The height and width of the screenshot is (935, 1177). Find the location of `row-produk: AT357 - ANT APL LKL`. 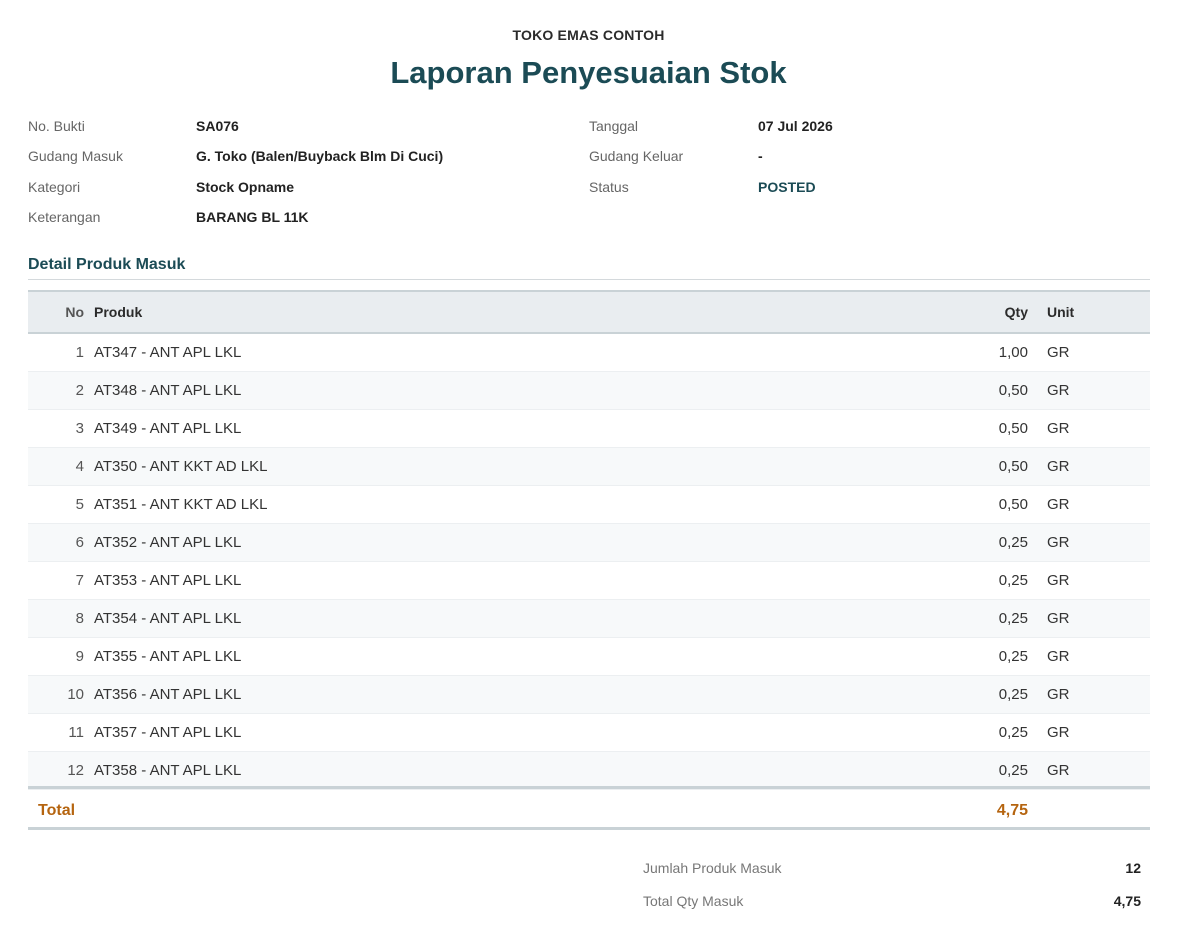

row-produk: AT357 - ANT APL LKL is located at coordinates (491, 732).